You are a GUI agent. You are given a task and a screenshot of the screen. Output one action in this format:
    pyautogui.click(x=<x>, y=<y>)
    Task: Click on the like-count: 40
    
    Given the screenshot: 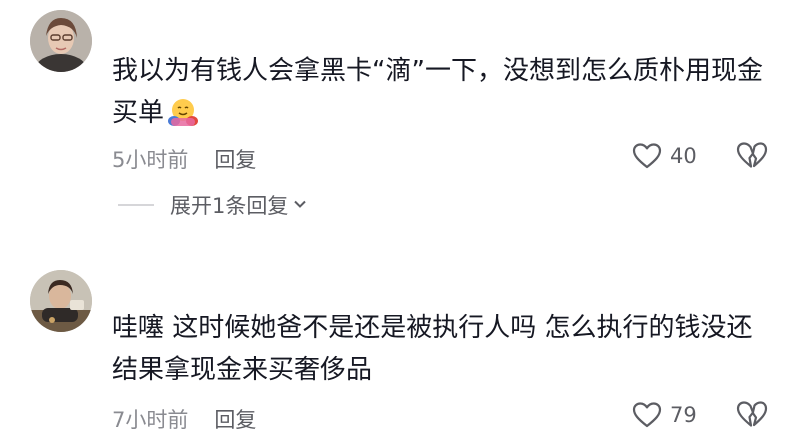 What is the action you would take?
    pyautogui.click(x=683, y=156)
    